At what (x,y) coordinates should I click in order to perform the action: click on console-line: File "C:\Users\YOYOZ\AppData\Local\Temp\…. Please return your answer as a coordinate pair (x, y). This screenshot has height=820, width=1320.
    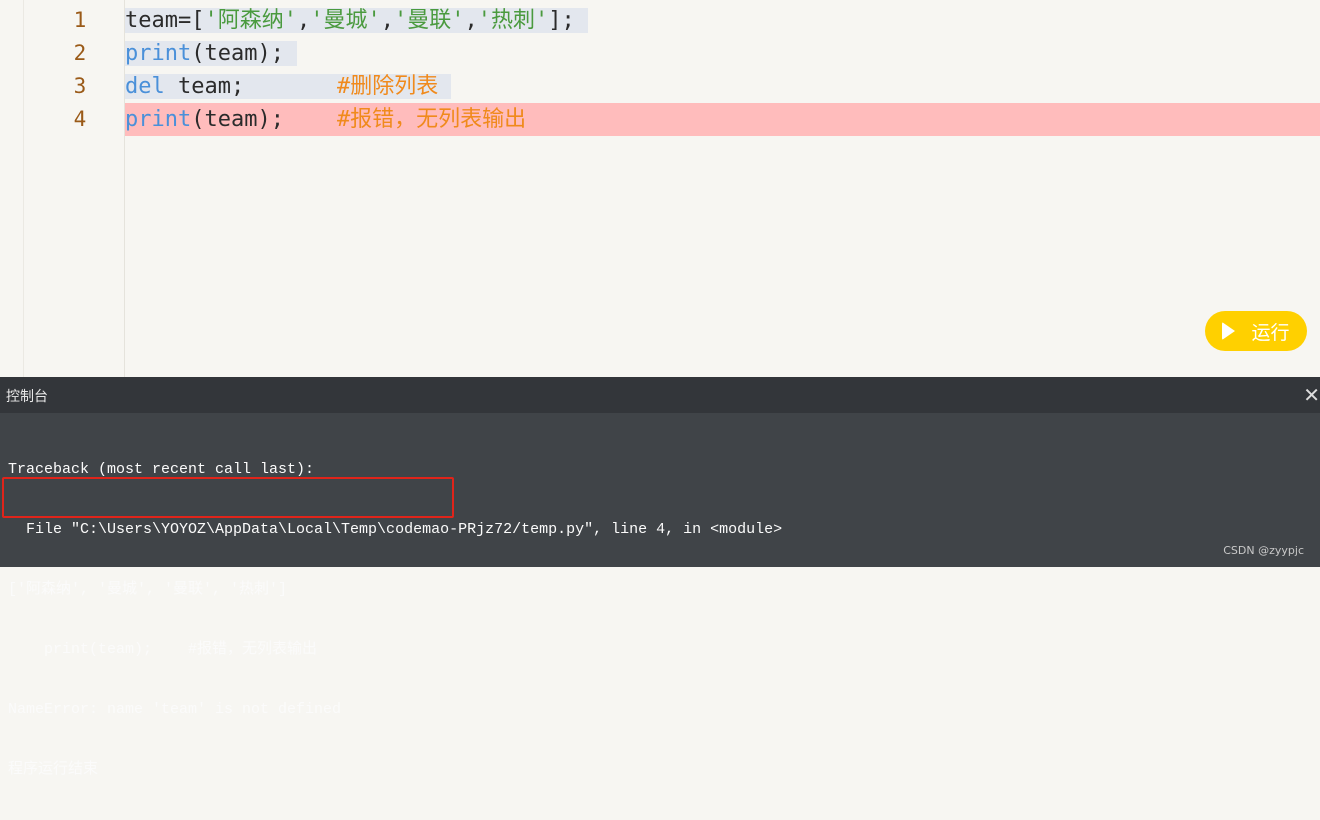
    Looking at the image, I should click on (395, 529).